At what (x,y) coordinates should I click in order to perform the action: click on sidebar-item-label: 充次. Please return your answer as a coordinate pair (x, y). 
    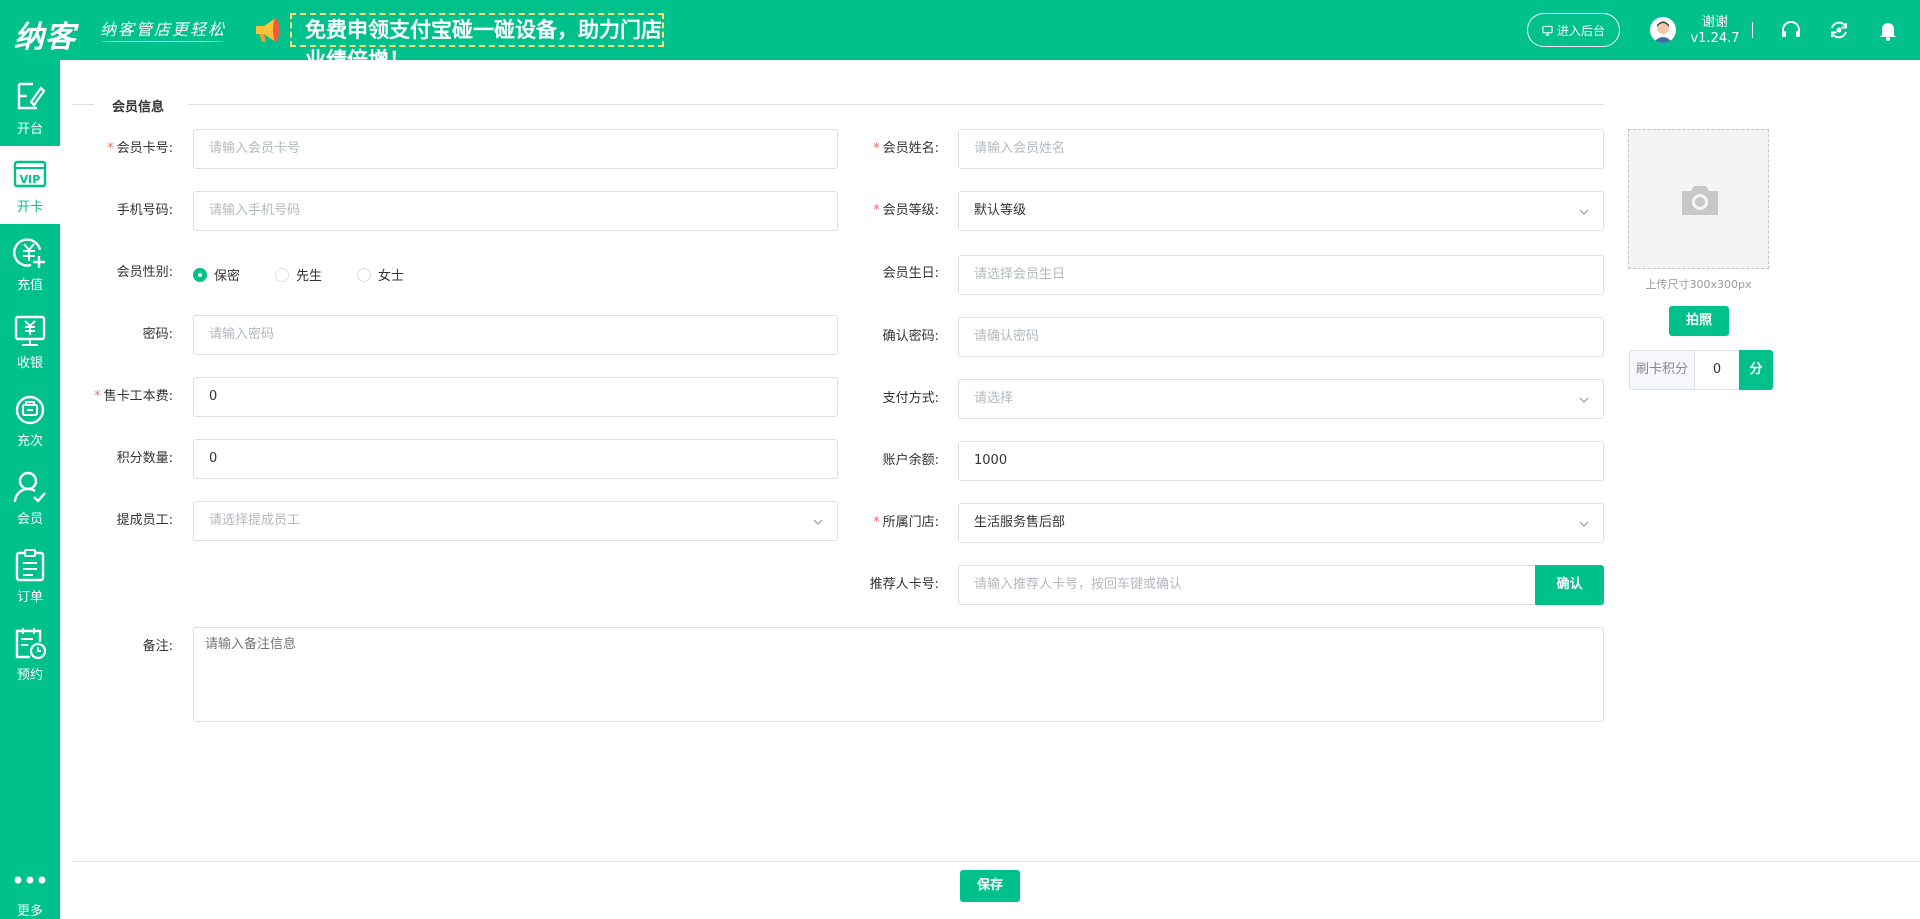
    Looking at the image, I should click on (29, 441).